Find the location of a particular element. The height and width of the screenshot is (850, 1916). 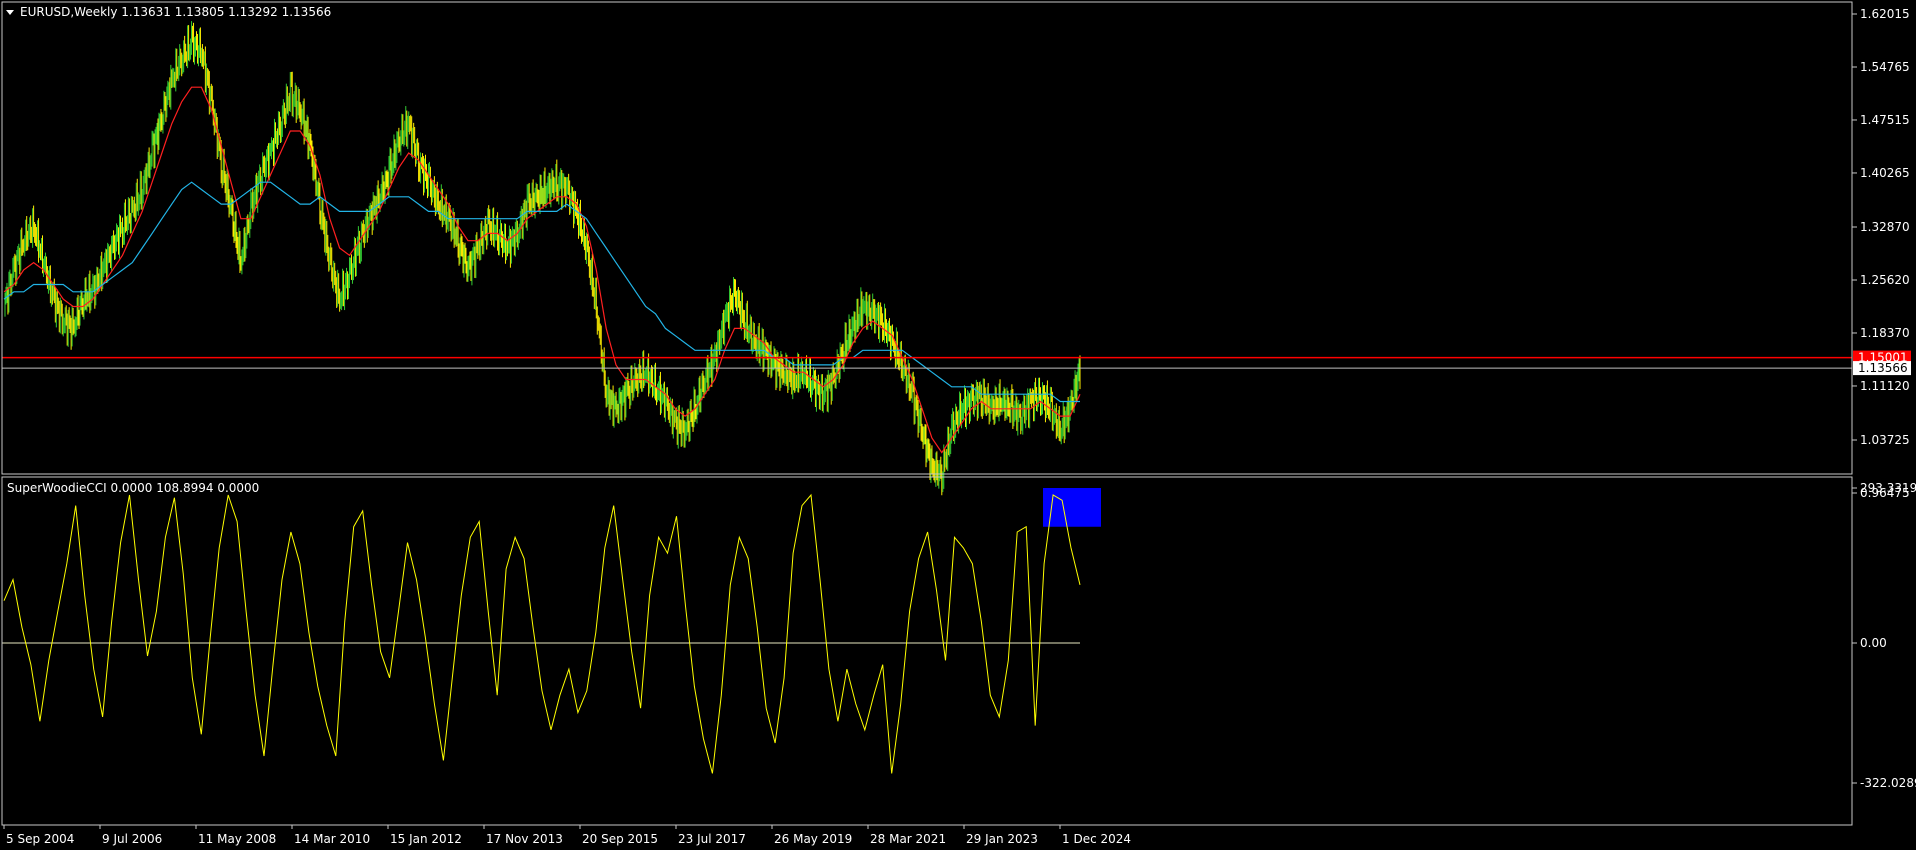

time-tick-label: 9 Jul 2006 is located at coordinates (132, 839).